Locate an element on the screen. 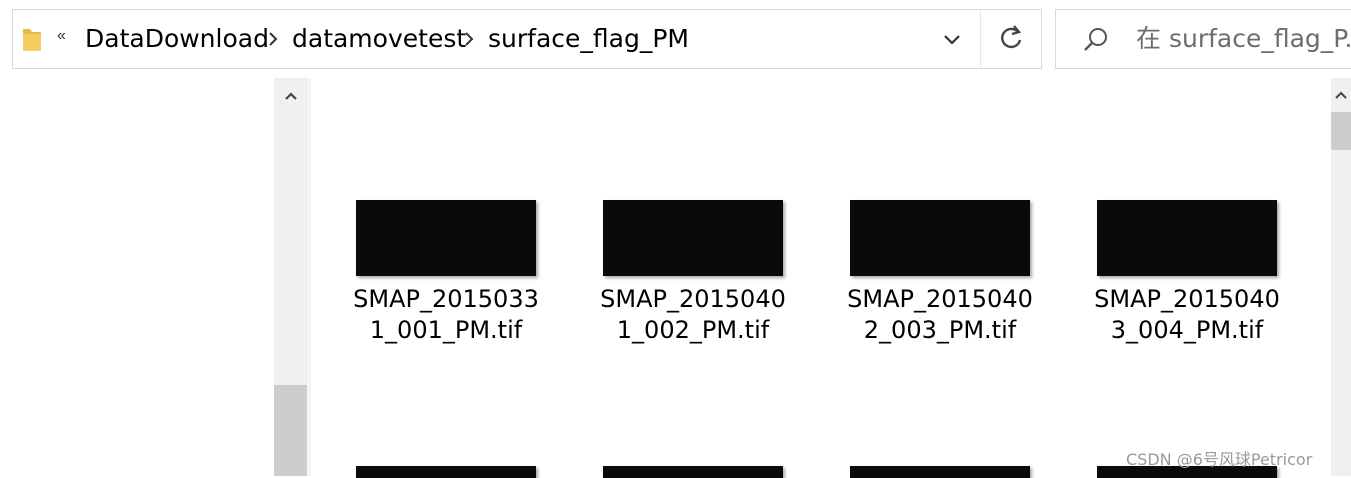 This screenshot has height=478, width=1351. watermark: CSDN @6号风球Petricor is located at coordinates (1219, 459).